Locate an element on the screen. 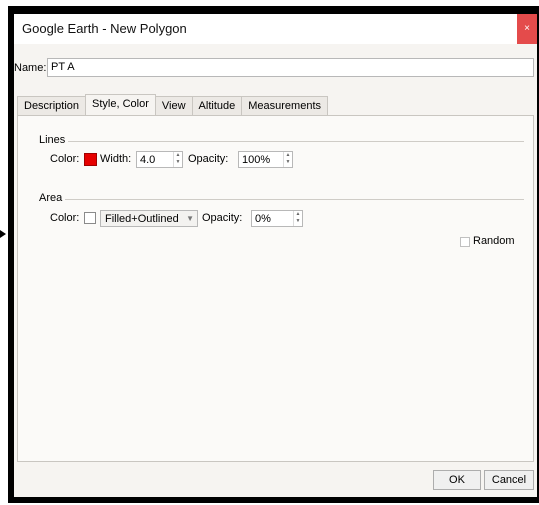 Image resolution: width=539 pixels, height=505 pixels. lines-color-swatch is located at coordinates (90, 159).